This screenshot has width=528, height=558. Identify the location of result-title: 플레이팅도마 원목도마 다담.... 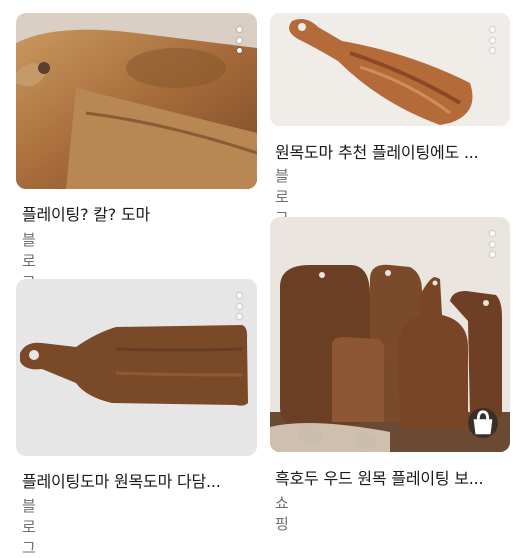
(138, 480).